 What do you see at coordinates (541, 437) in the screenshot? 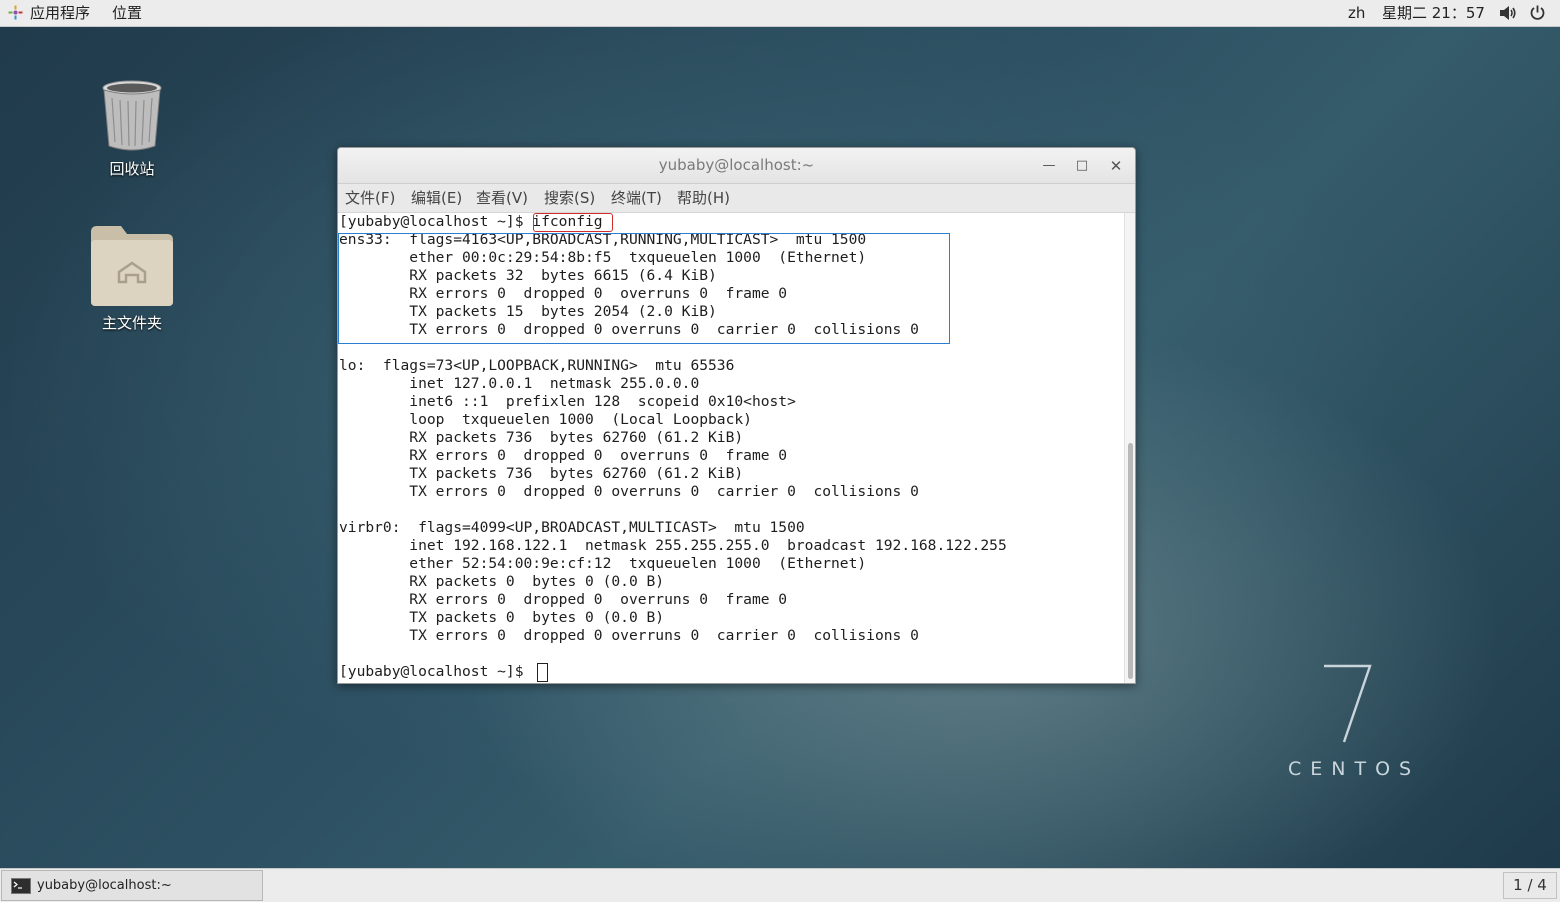
I see `output-line: RX packets 736 bytes 62760 (61.2 KiB)` at bounding box center [541, 437].